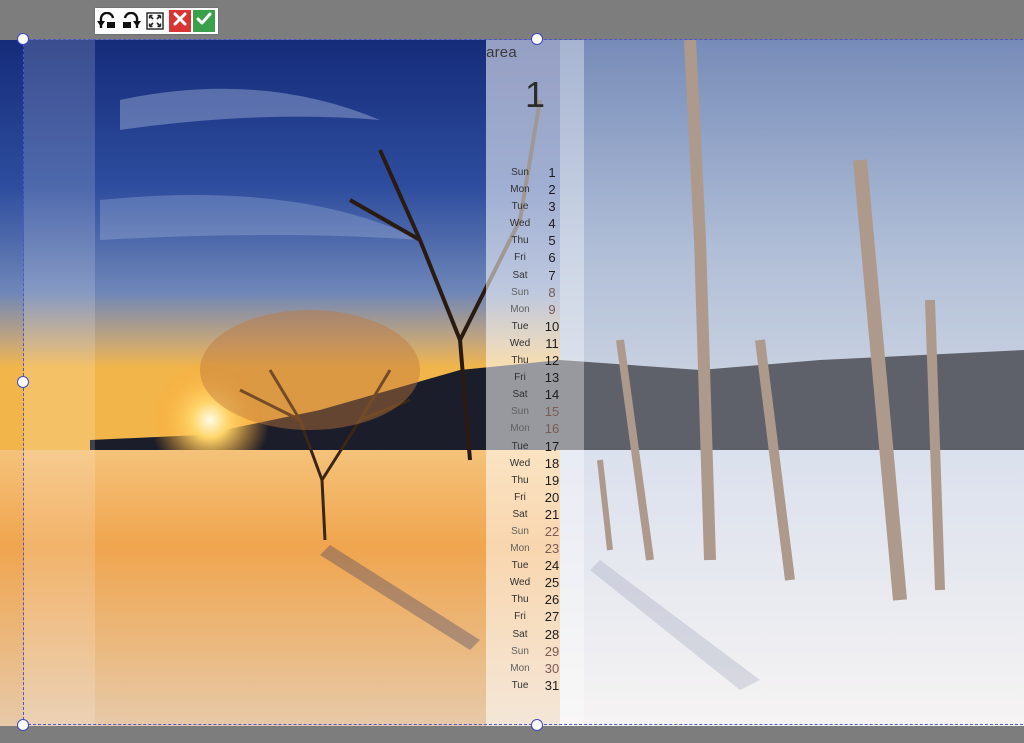 The height and width of the screenshot is (743, 1024). Describe the element at coordinates (535, 343) in the screenshot. I see `day-row: Wed 11` at that location.